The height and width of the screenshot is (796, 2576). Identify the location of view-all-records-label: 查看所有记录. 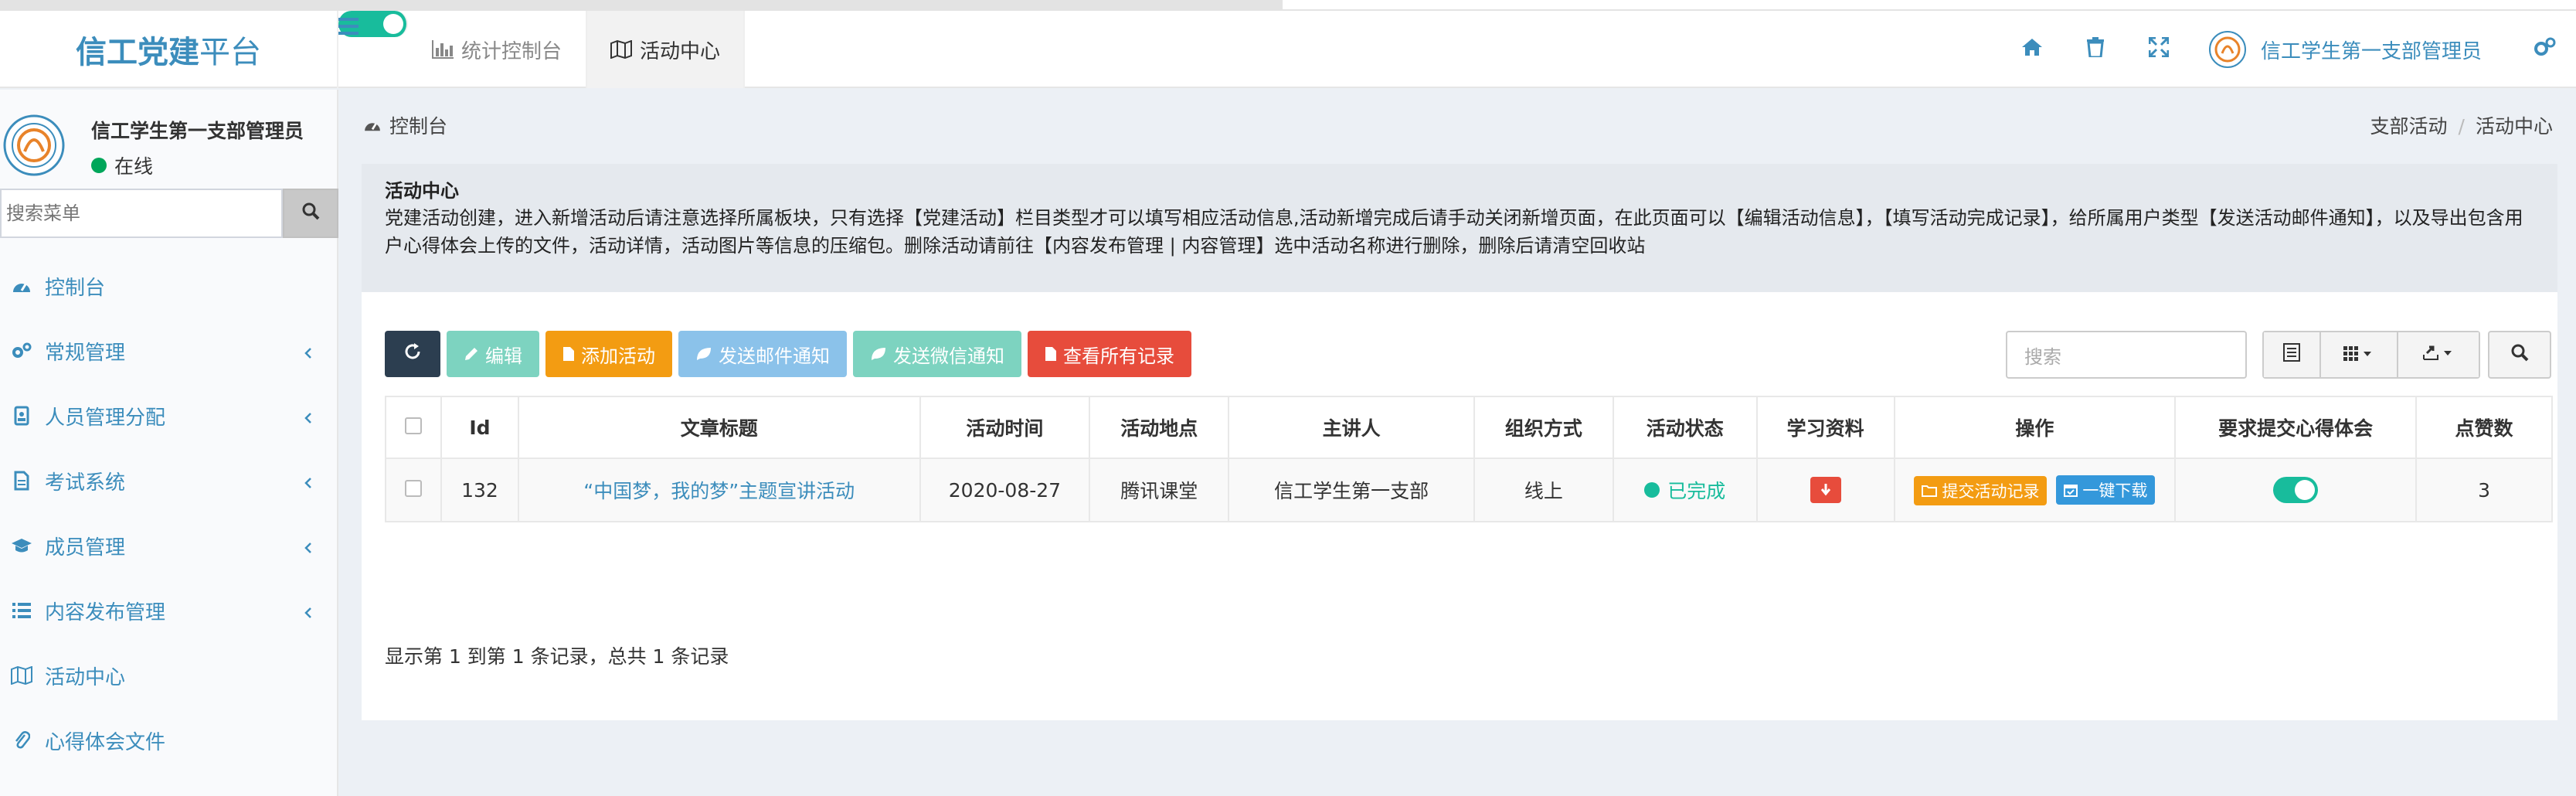
(1118, 356).